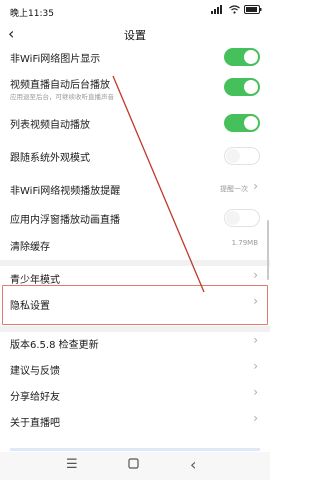 This screenshot has width=320, height=480. Describe the element at coordinates (193, 464) in the screenshot. I see `back-nav-icon: ‹` at that location.